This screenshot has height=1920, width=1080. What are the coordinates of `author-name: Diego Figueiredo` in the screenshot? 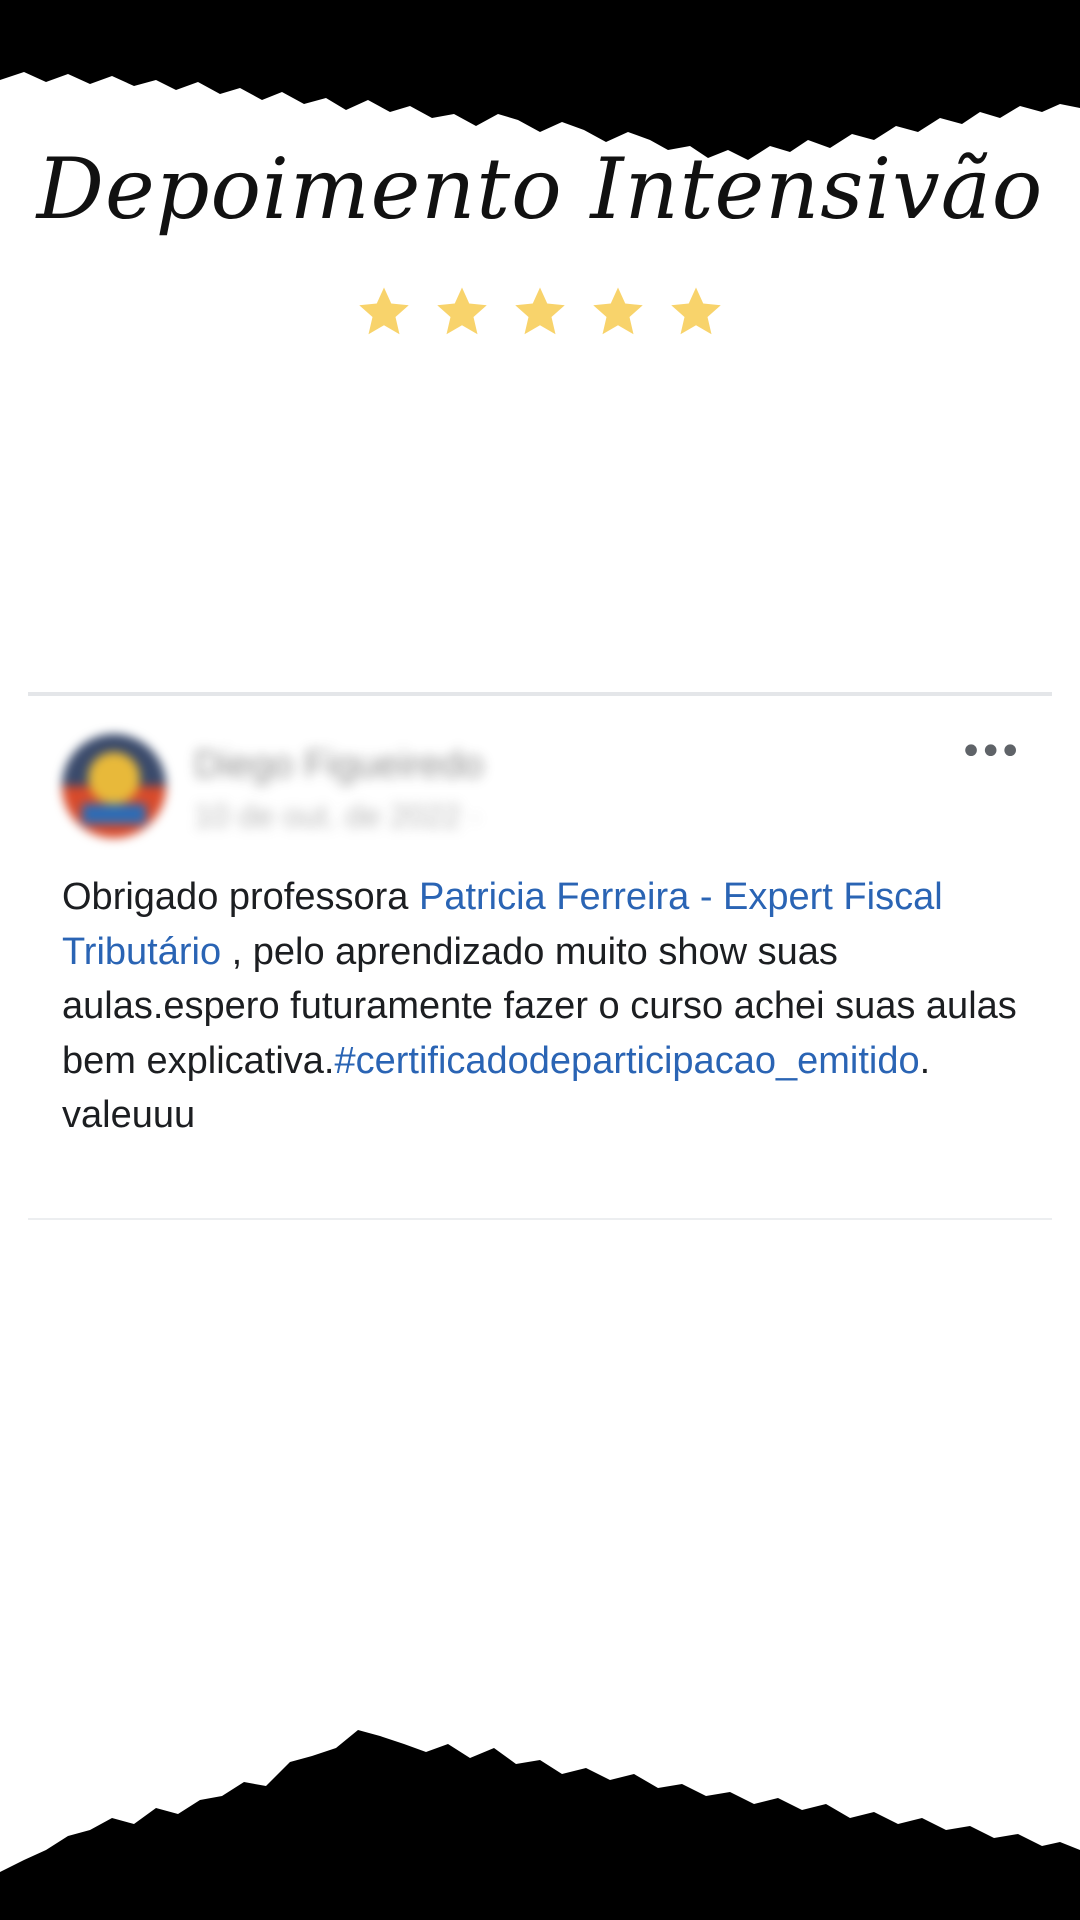 It's located at (338, 765).